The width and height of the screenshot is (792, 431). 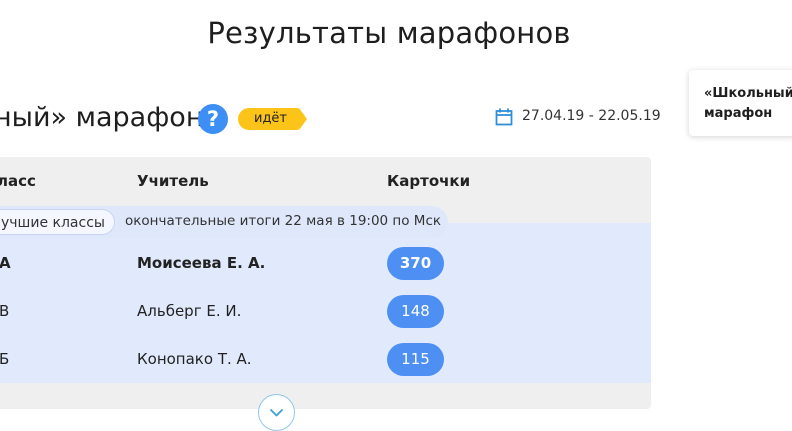 I want to click on row-teacher: Моисеева Е. А., so click(x=201, y=263).